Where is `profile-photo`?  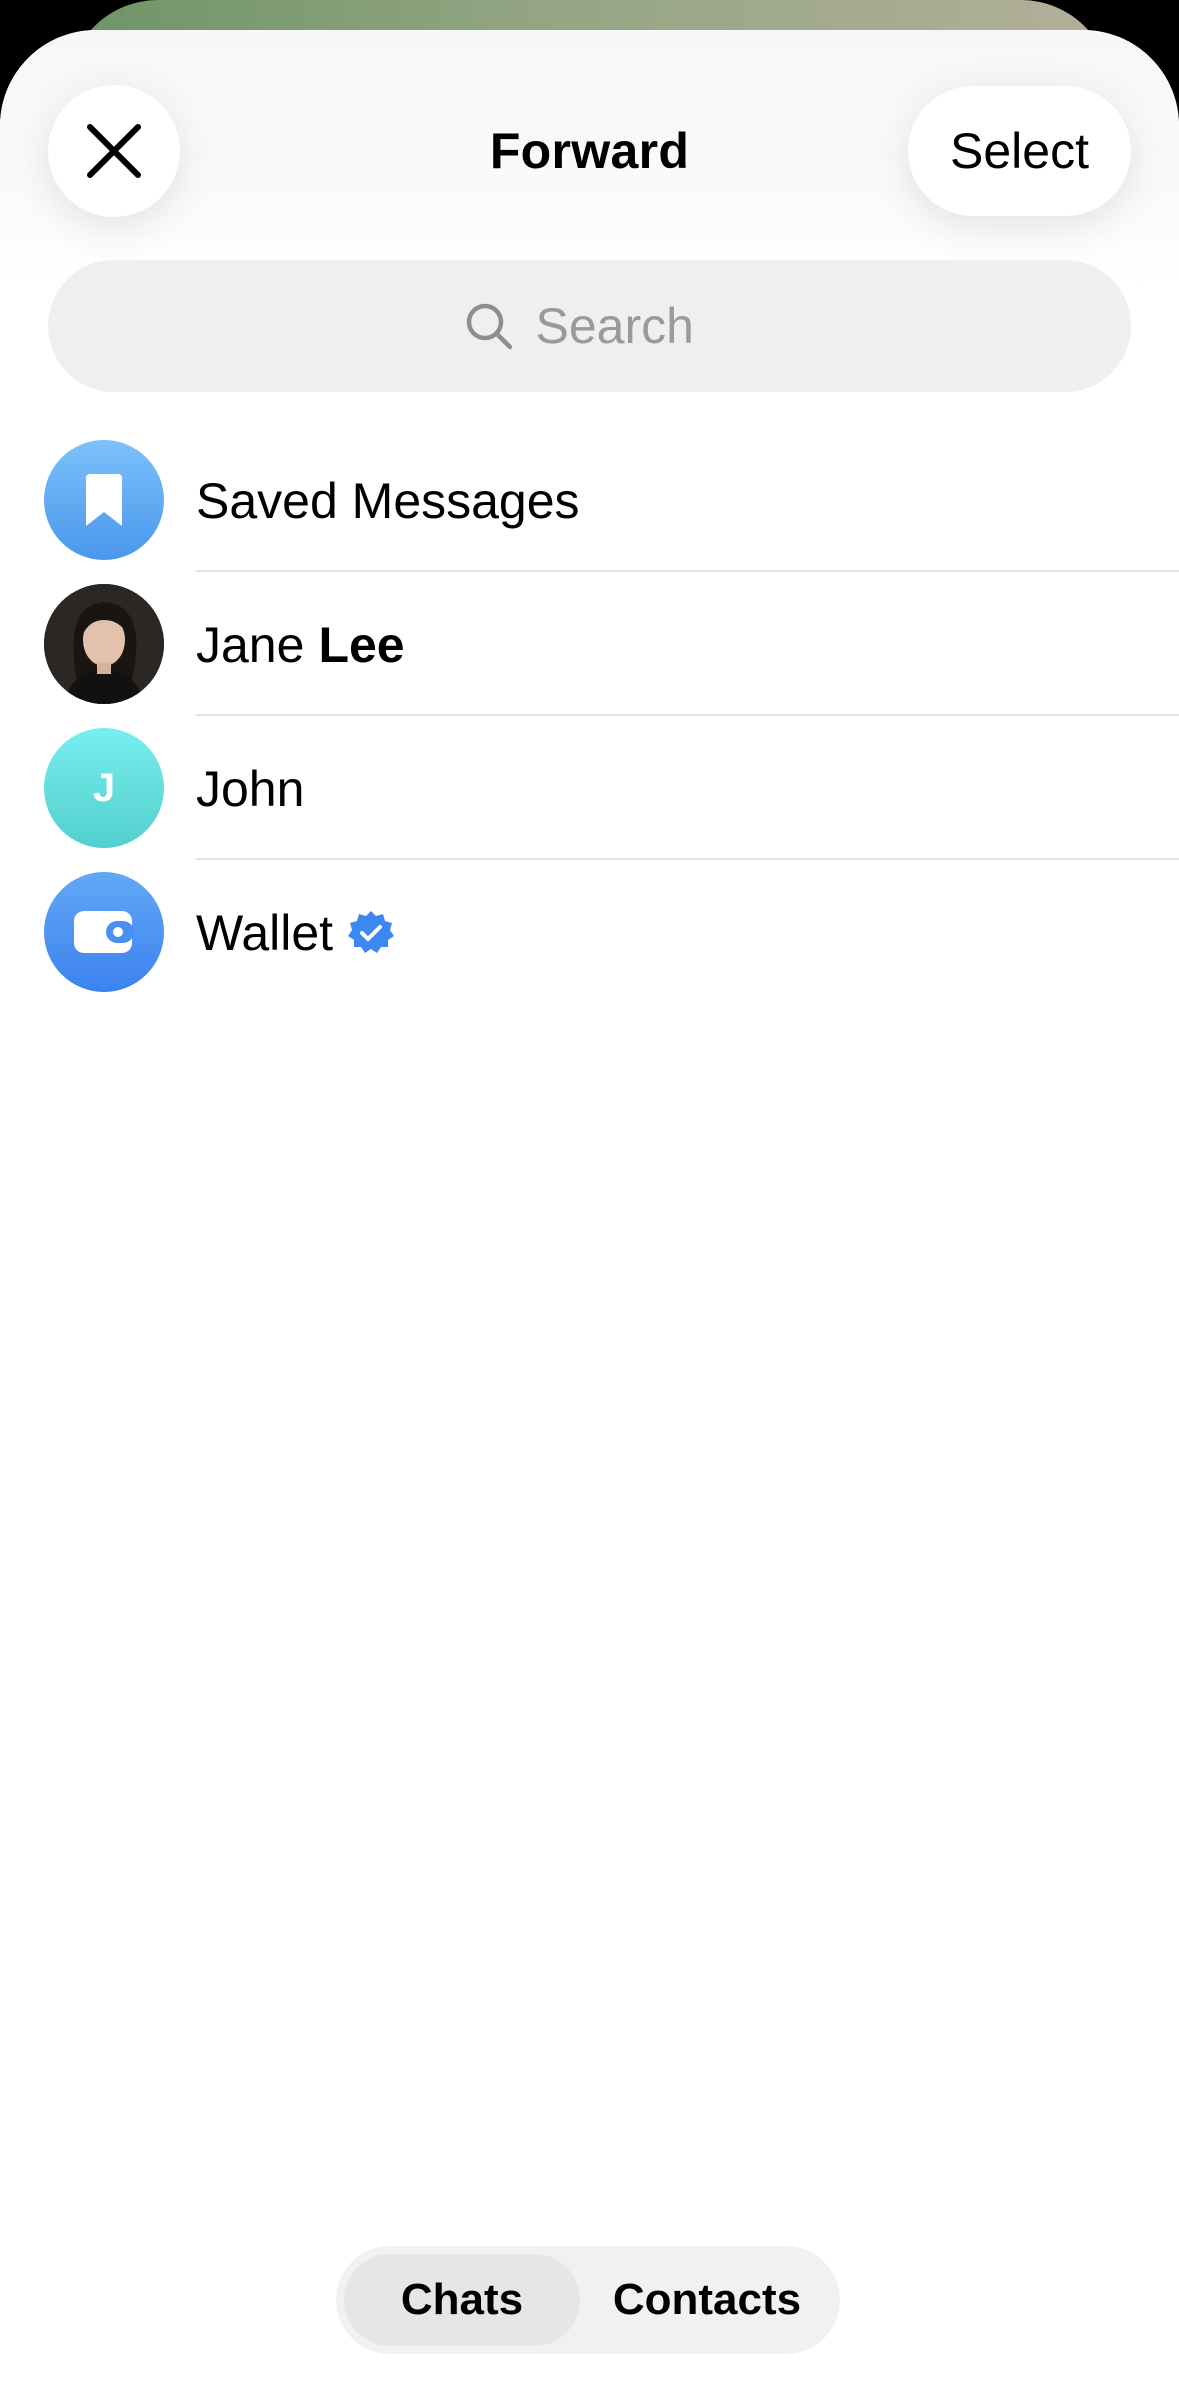
profile-photo is located at coordinates (104, 644).